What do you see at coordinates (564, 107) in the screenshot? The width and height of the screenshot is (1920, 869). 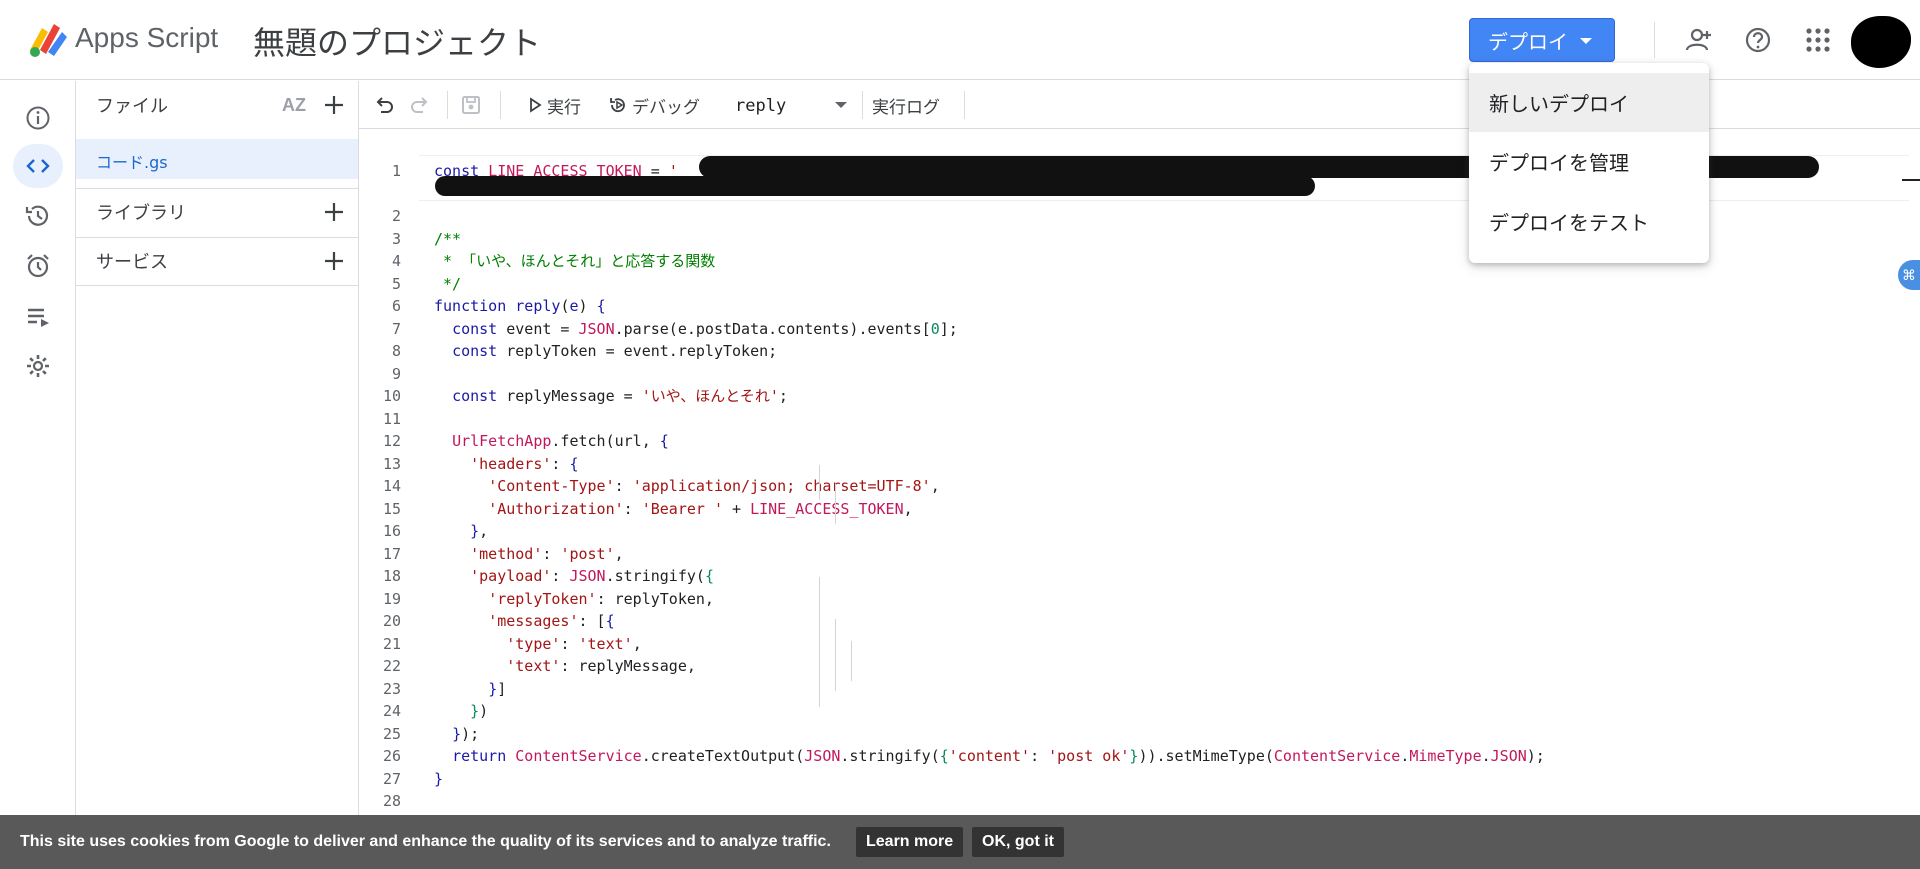 I see `run-label: 実行` at bounding box center [564, 107].